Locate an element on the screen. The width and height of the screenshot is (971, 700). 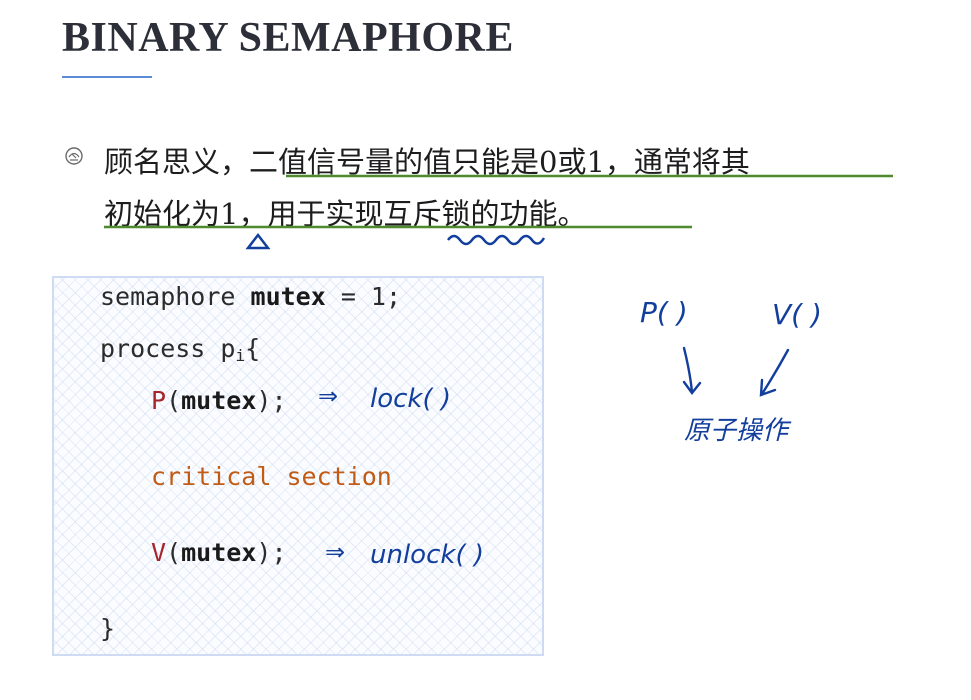
triangle-mark-icon is located at coordinates (258, 241).